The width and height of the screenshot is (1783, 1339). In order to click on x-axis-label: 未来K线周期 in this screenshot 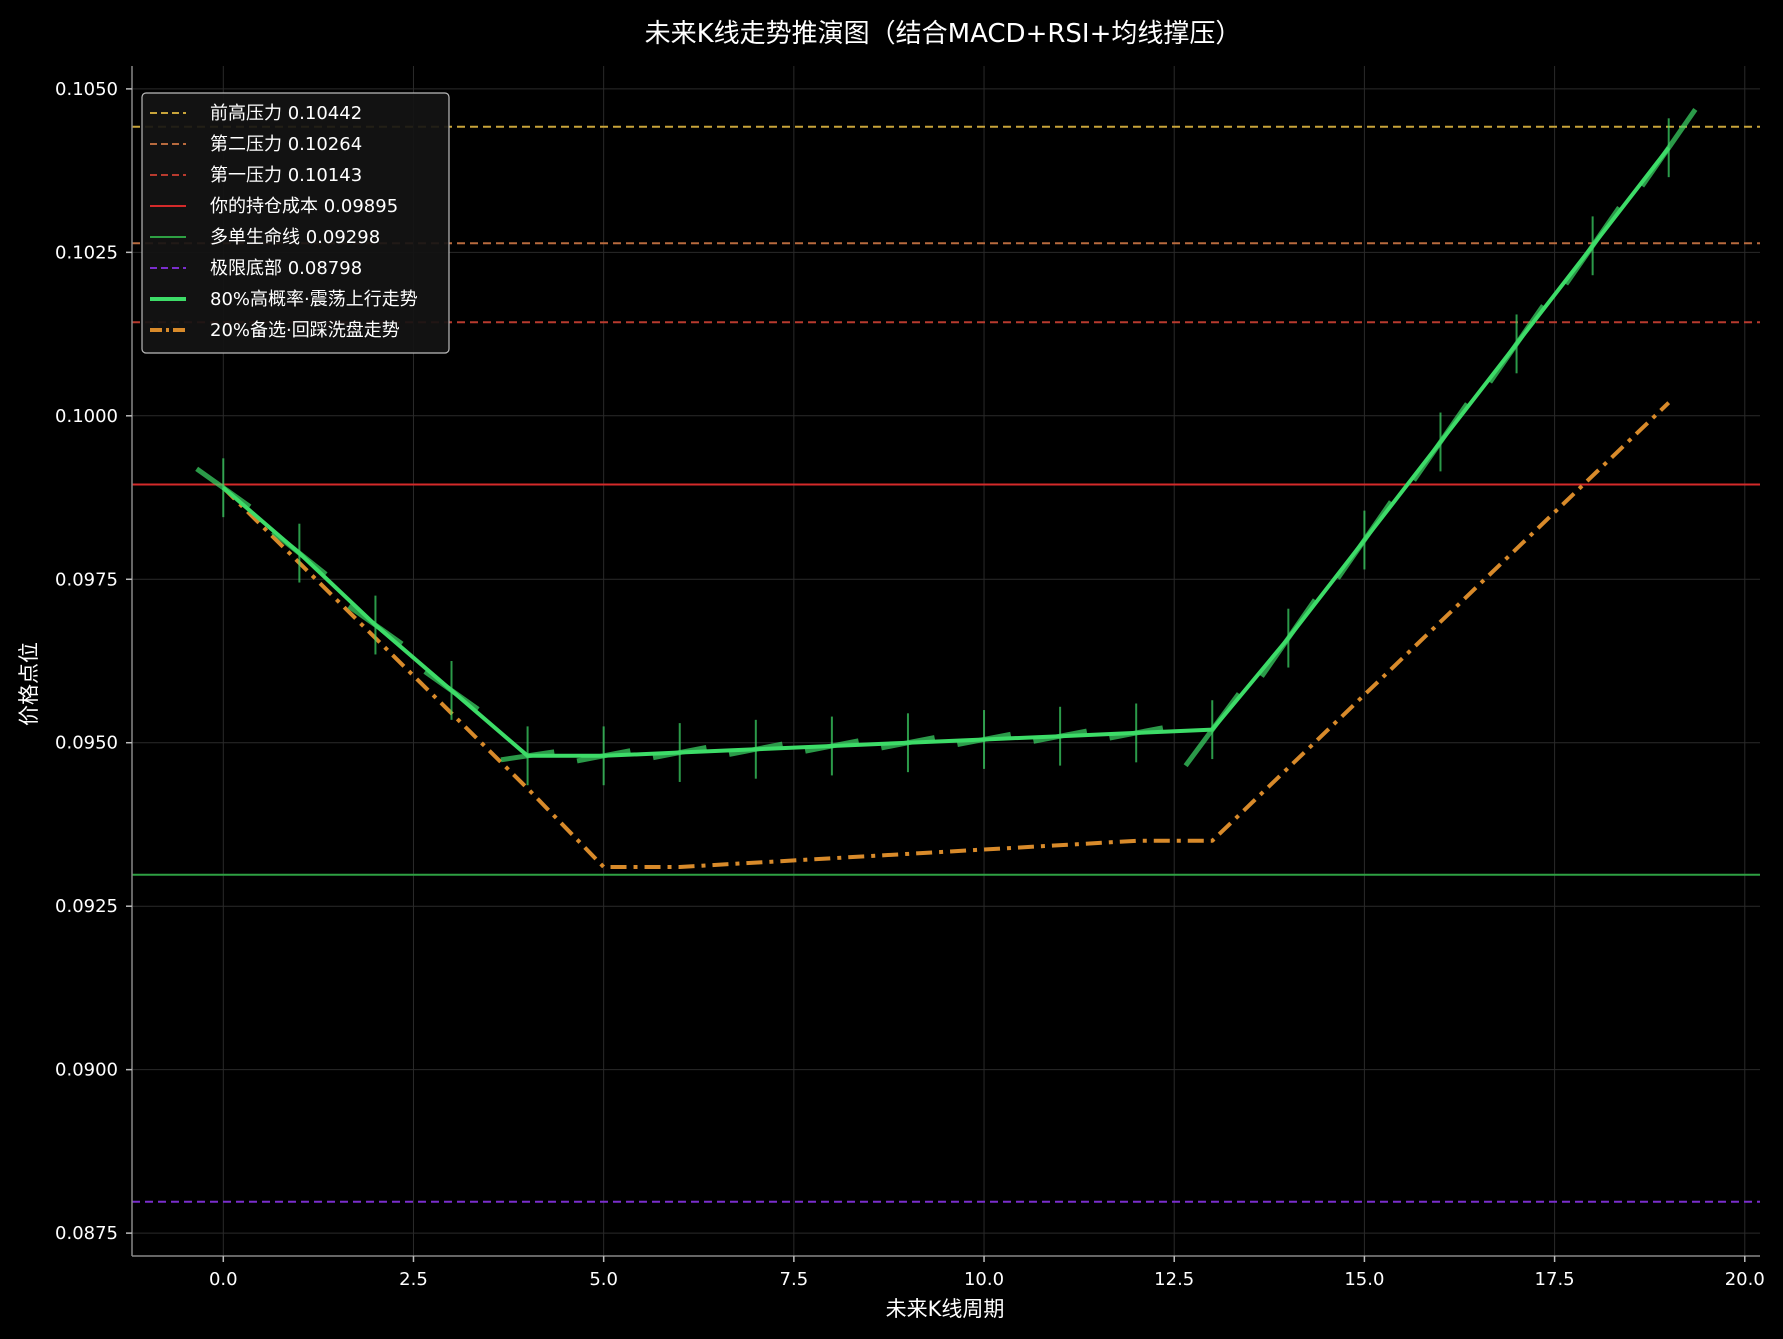, I will do `click(945, 1309)`.